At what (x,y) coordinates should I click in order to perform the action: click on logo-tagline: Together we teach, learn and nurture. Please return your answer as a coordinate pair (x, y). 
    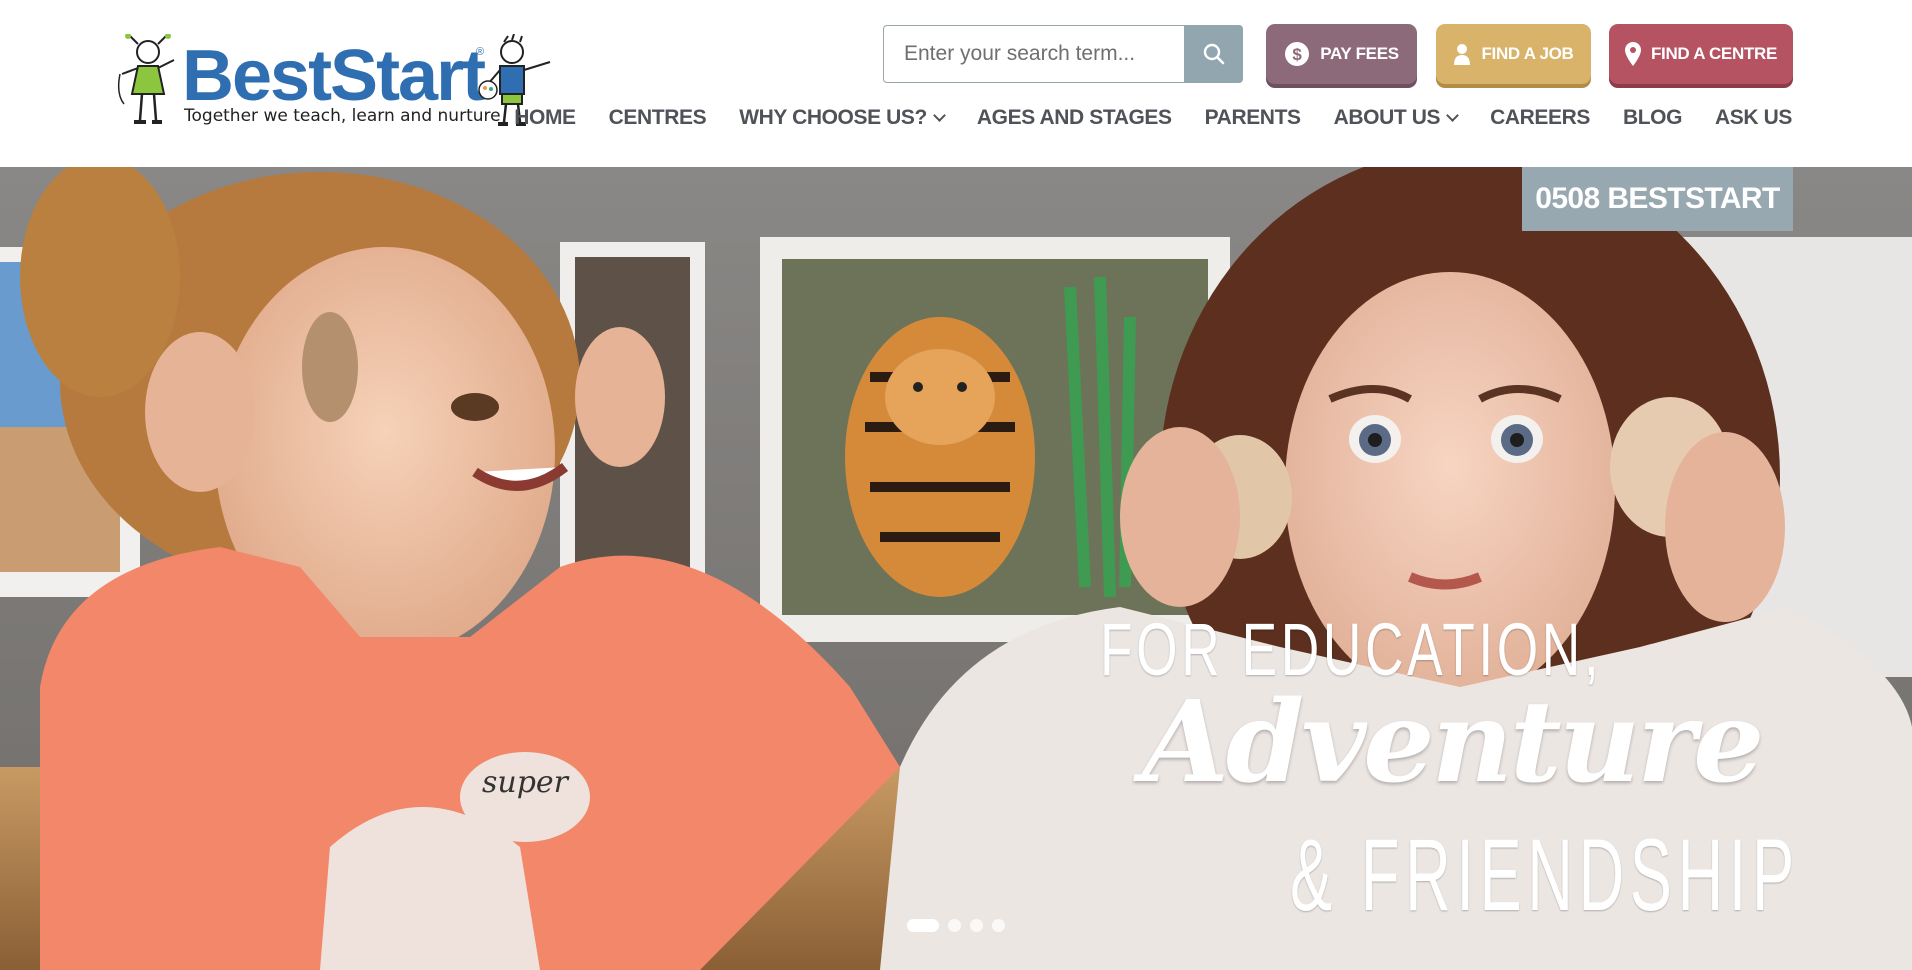
    Looking at the image, I should click on (342, 116).